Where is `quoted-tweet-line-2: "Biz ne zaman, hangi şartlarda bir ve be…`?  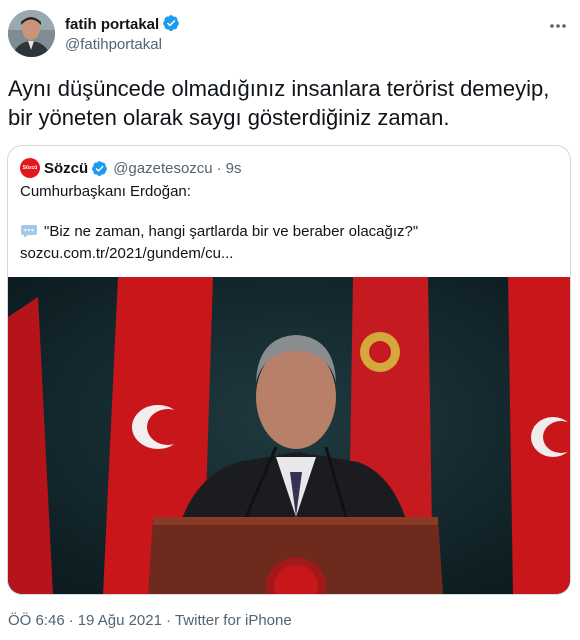
quoted-tweet-line-2: "Biz ne zaman, hangi şartlarda bir ve be… is located at coordinates (219, 231).